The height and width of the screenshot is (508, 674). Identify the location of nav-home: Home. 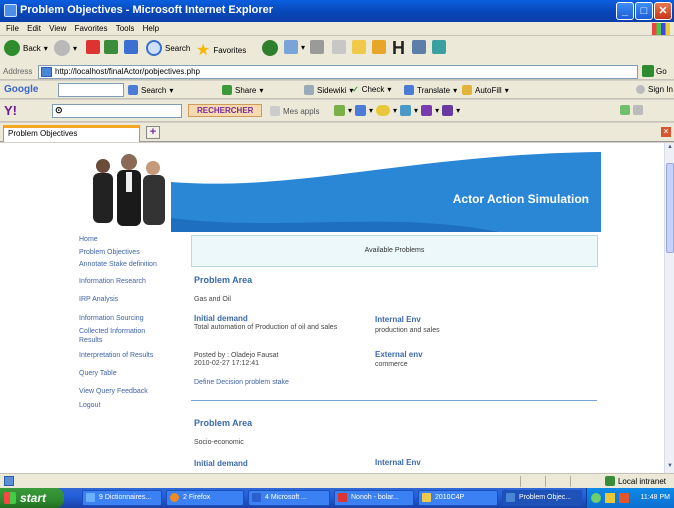
(135, 239).